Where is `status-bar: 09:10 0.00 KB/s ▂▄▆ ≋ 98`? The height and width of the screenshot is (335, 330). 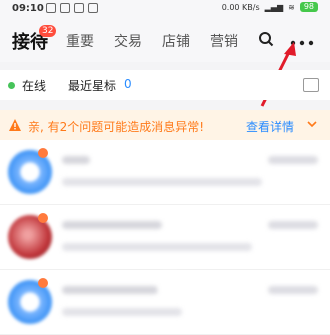 status-bar: 09:10 0.00 KB/s ▂▄▆ ≋ 98 is located at coordinates (165, 9).